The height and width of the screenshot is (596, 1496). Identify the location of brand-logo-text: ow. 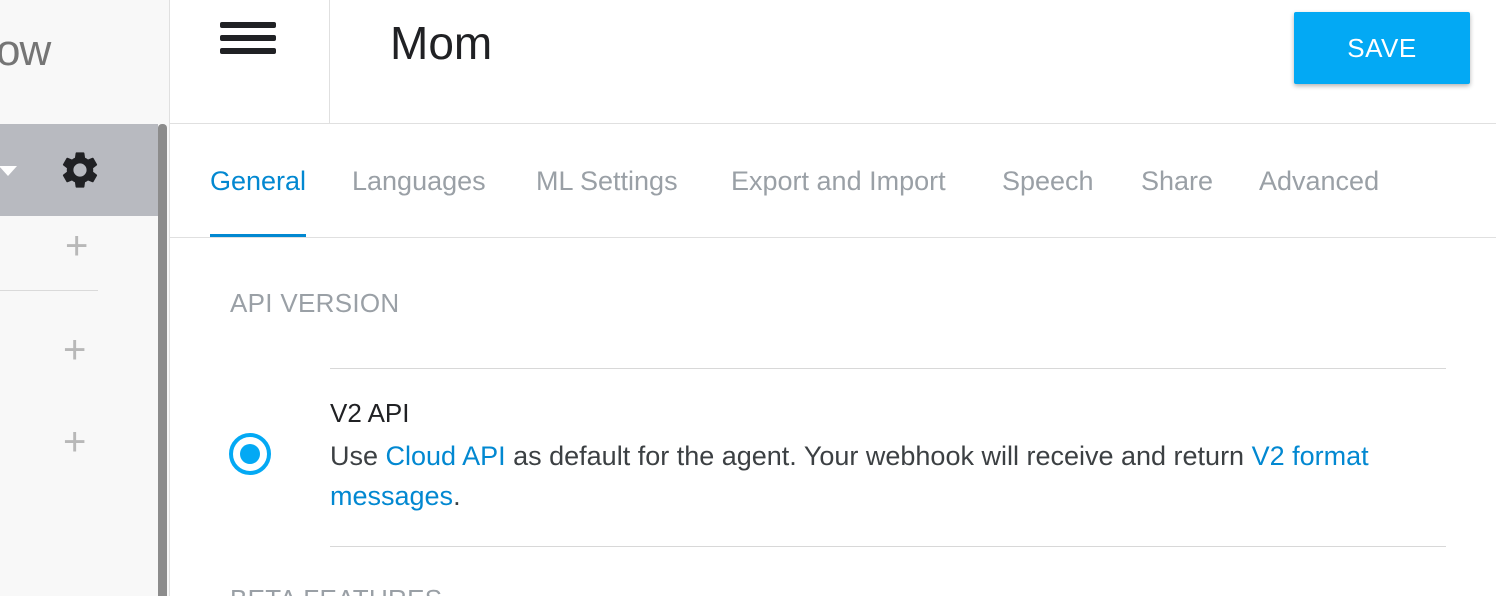
(25, 50).